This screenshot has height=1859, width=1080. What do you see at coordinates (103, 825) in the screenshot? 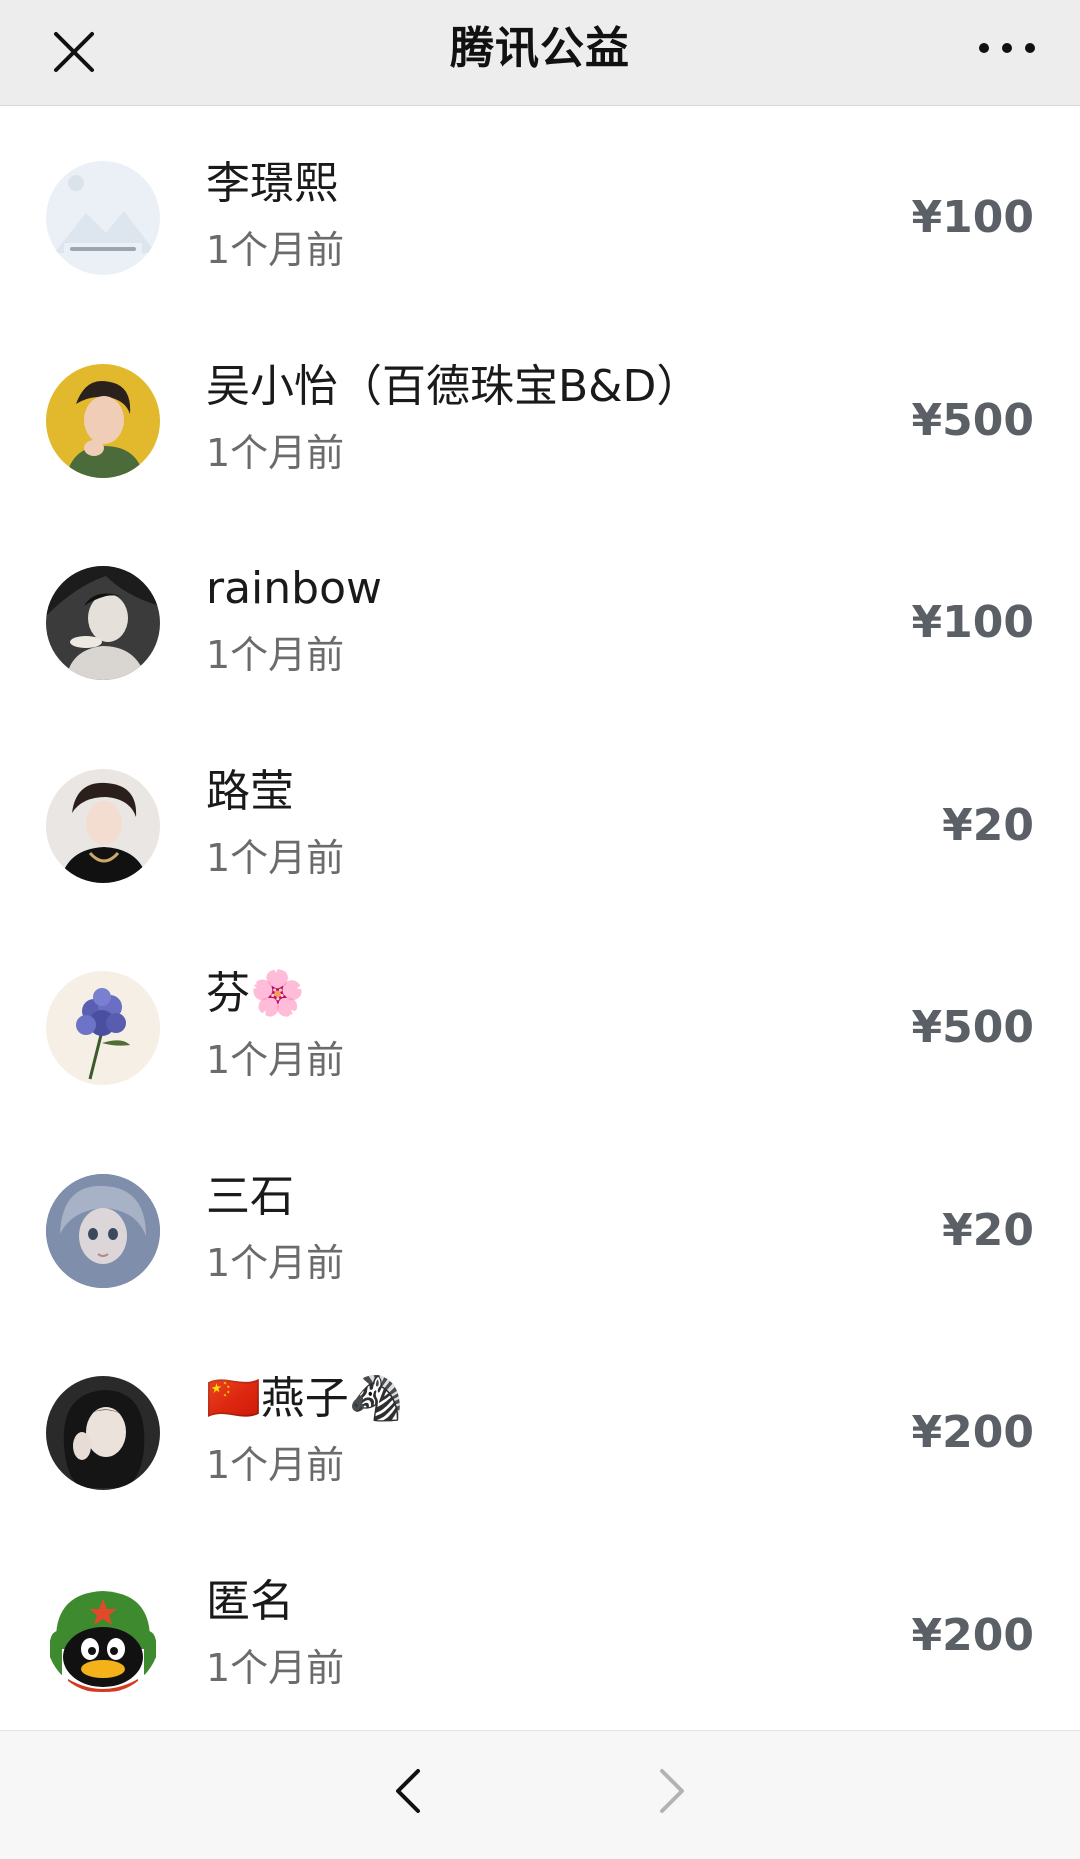
I see `woman-portrait-light-avatar` at bounding box center [103, 825].